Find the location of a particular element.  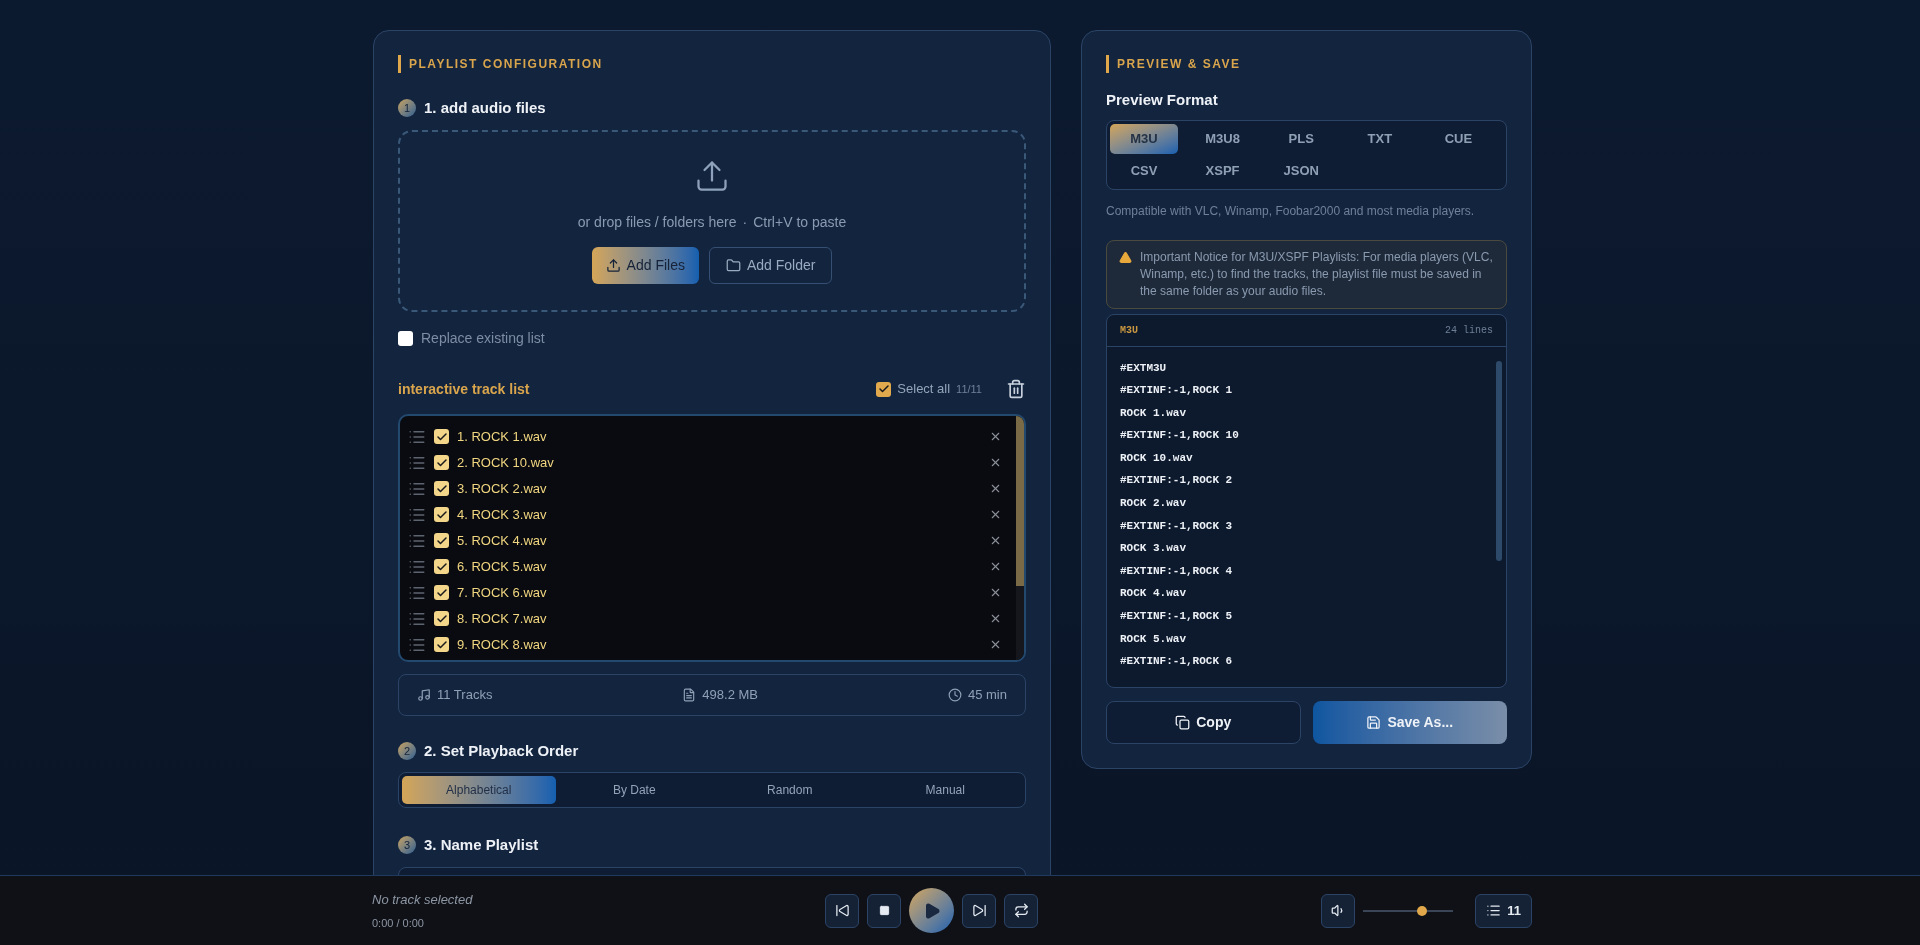

line-count: 24 lines is located at coordinates (1469, 330).